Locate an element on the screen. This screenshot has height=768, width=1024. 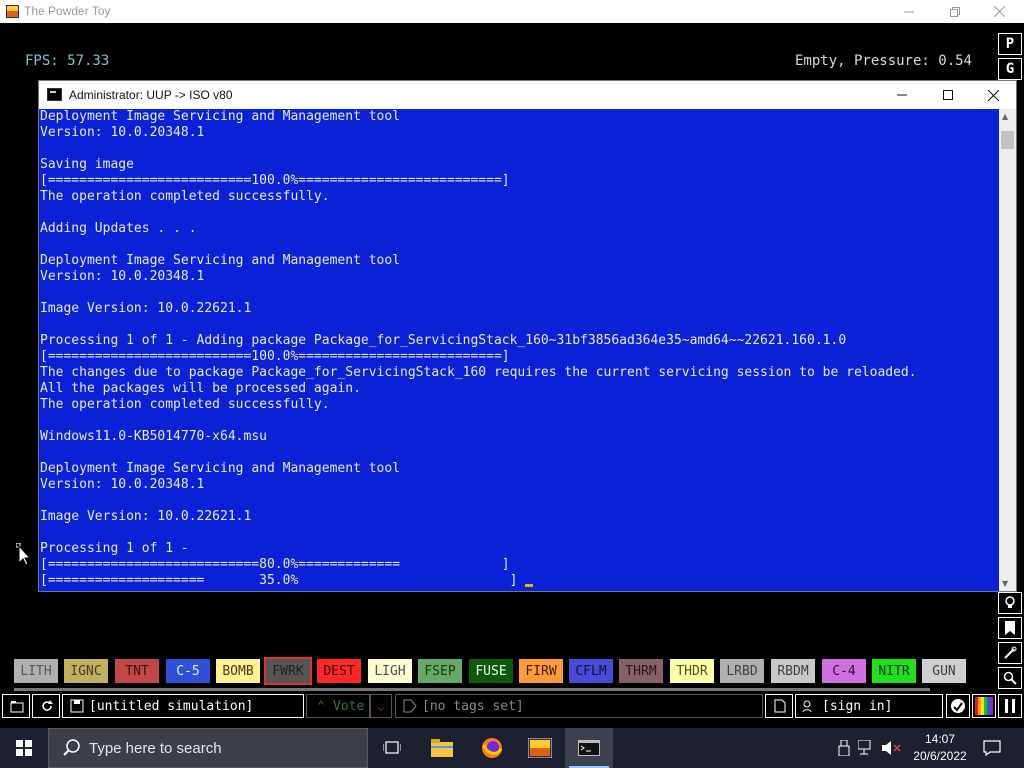
element-lrbd-button: LRBD is located at coordinates (742, 671).